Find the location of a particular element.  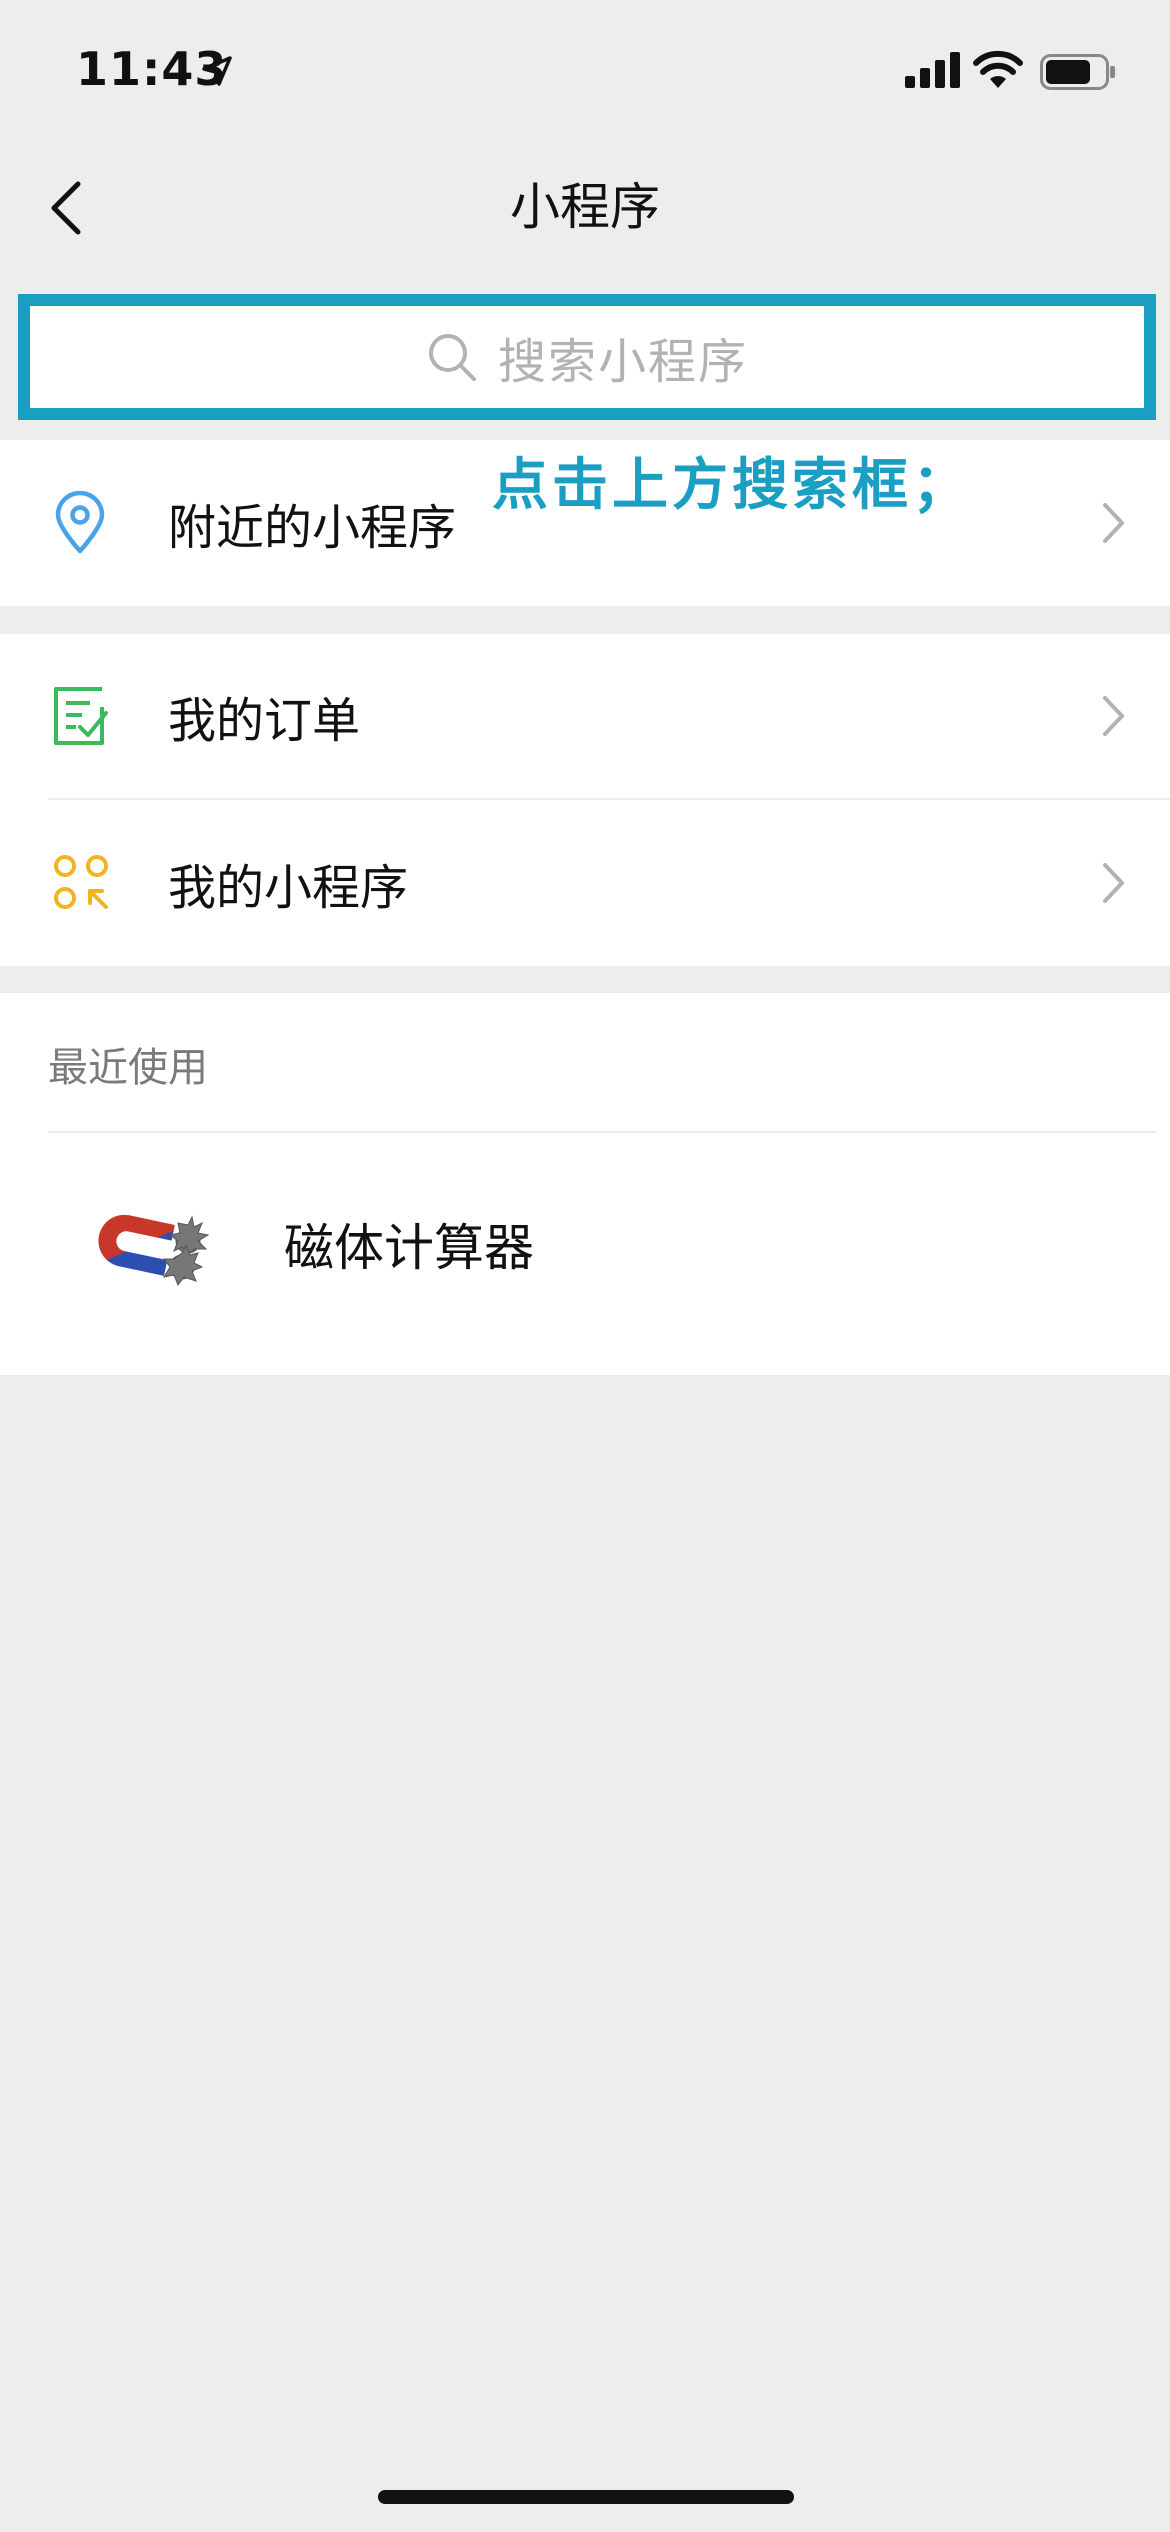

search-placeholder: 搜索小程序 is located at coordinates (622, 362).